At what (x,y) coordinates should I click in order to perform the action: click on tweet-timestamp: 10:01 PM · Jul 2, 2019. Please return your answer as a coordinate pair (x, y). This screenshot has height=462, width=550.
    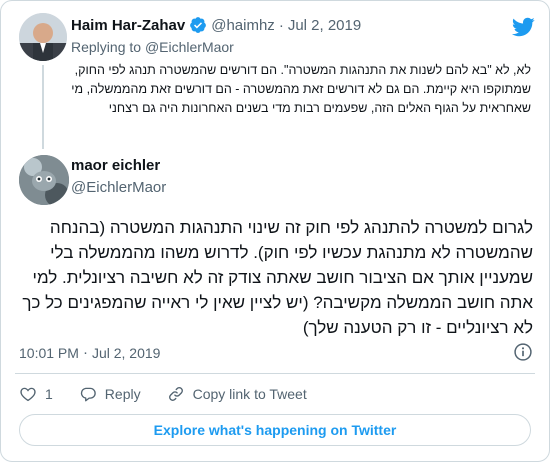
    Looking at the image, I should click on (89, 352).